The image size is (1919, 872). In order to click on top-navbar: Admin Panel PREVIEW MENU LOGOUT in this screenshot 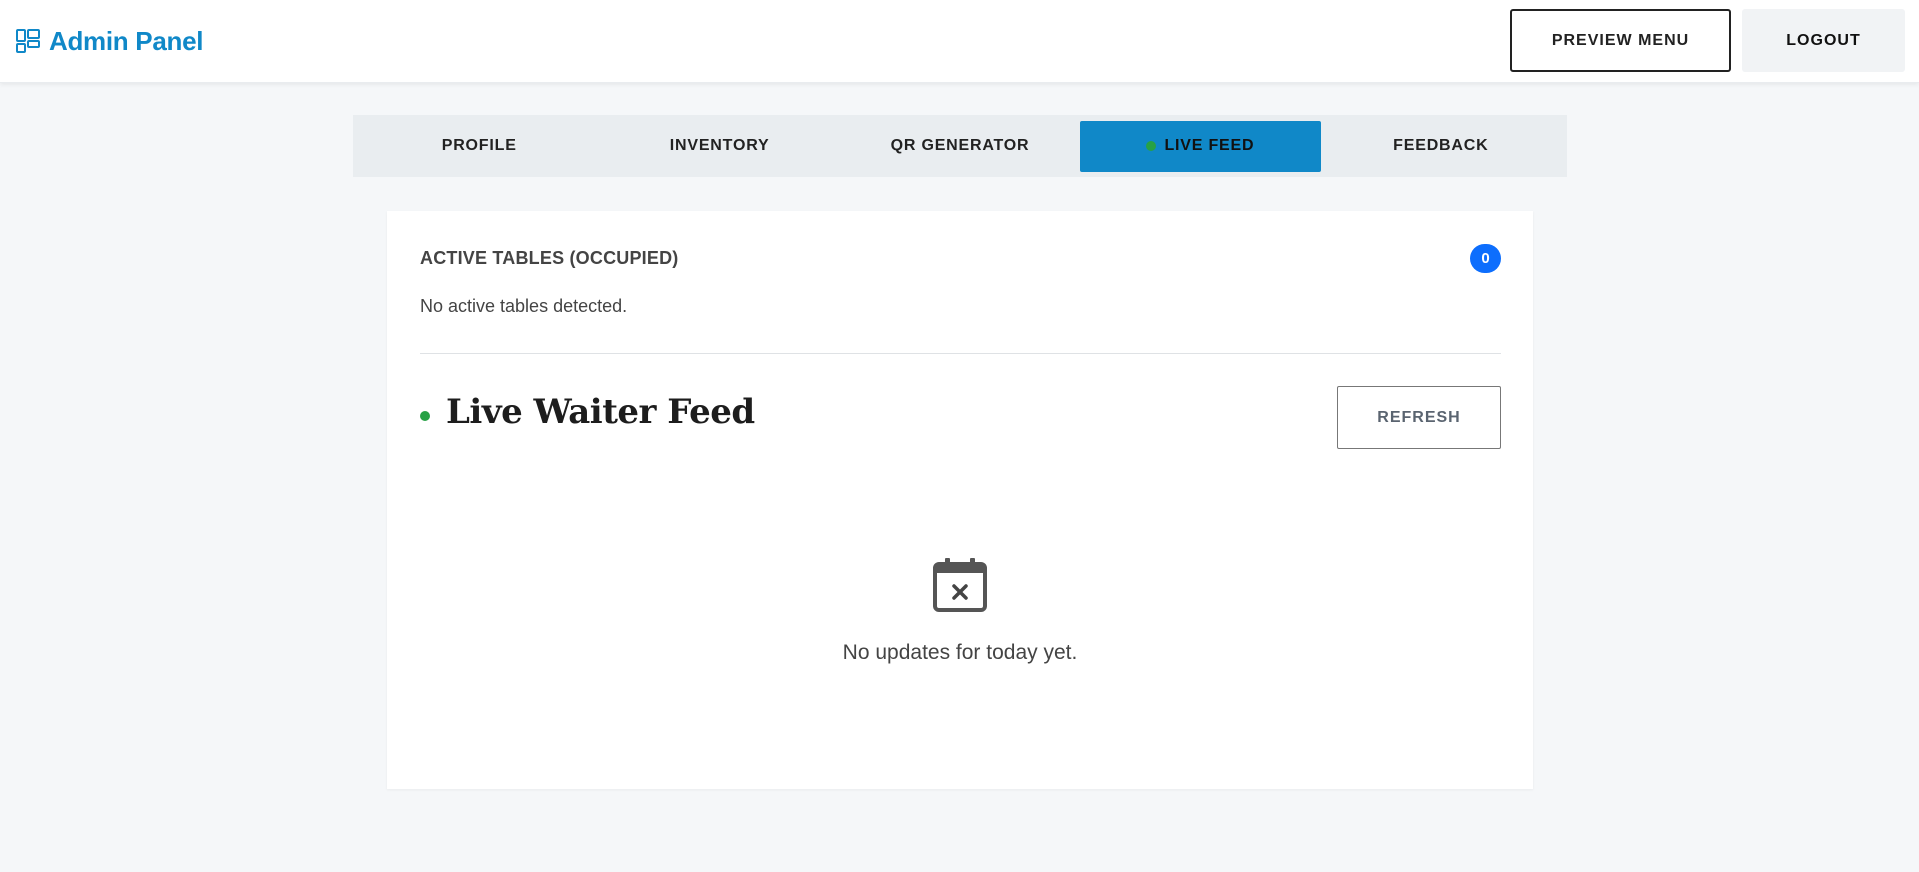, I will do `click(959, 41)`.